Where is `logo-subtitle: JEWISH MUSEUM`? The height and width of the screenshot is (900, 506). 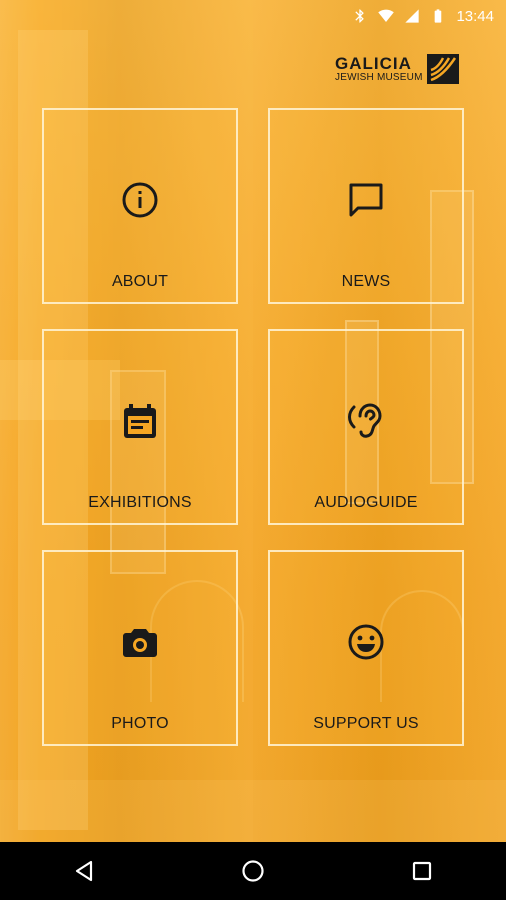
logo-subtitle: JEWISH MUSEUM is located at coordinates (379, 77).